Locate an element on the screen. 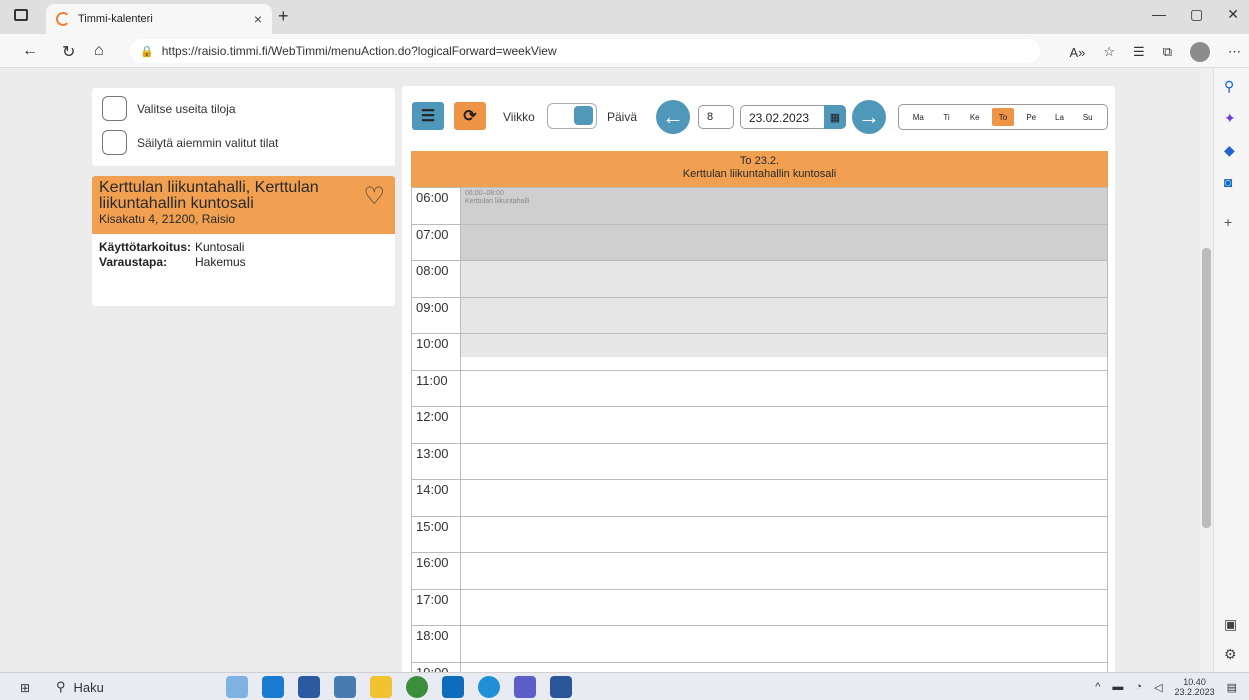 The width and height of the screenshot is (1249, 700). browser-tab: Timmi-kalenteri × is located at coordinates (159, 19).